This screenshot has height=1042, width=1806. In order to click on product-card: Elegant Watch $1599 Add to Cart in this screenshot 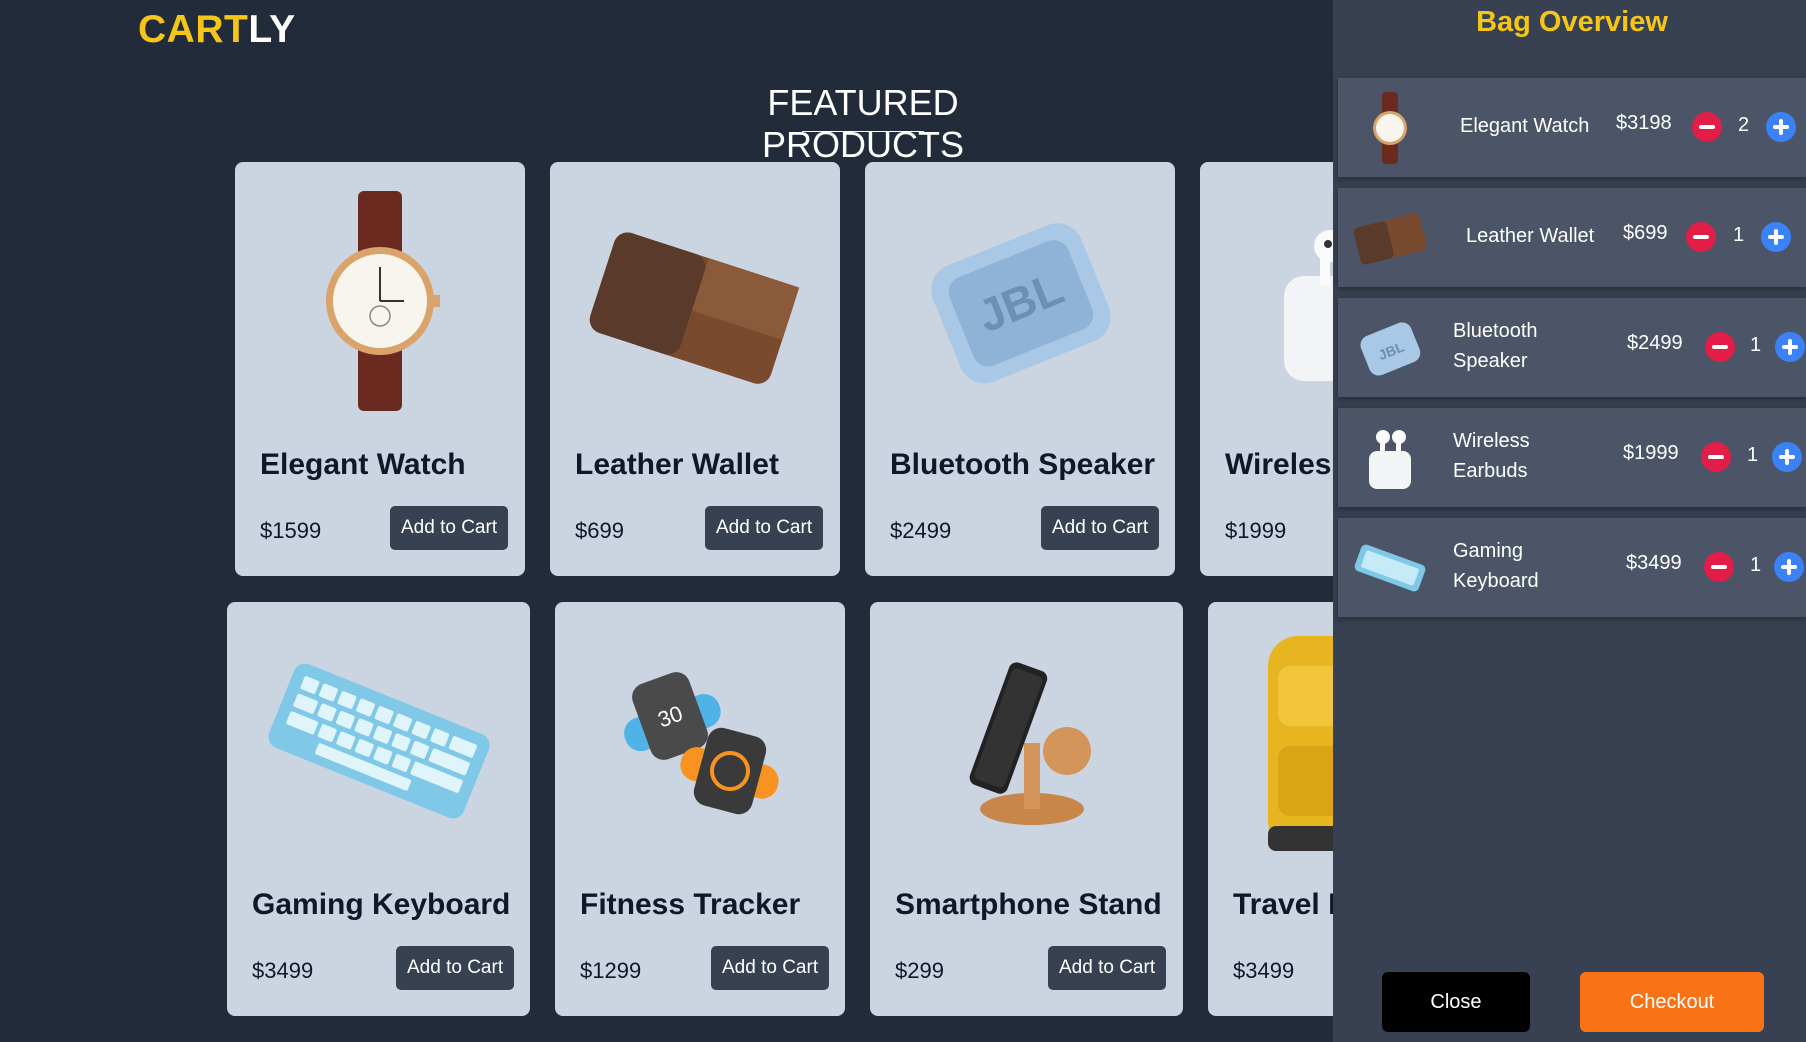, I will do `click(380, 369)`.